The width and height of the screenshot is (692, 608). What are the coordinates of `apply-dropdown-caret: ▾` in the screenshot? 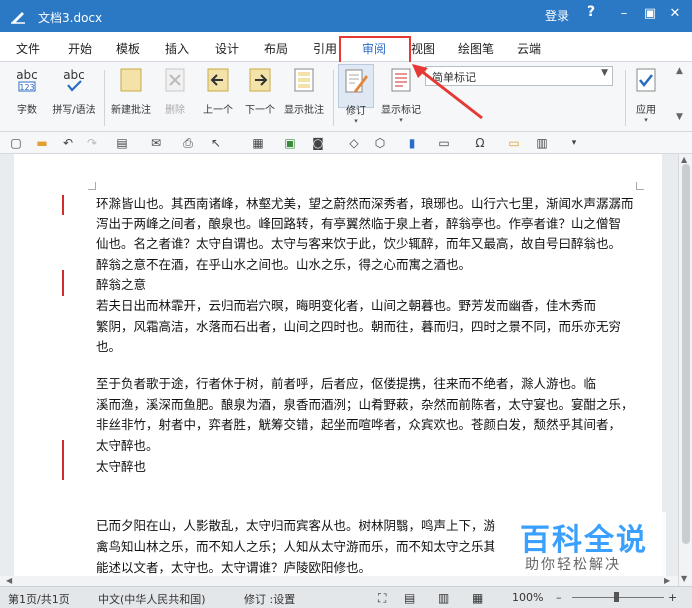 It's located at (646, 120).